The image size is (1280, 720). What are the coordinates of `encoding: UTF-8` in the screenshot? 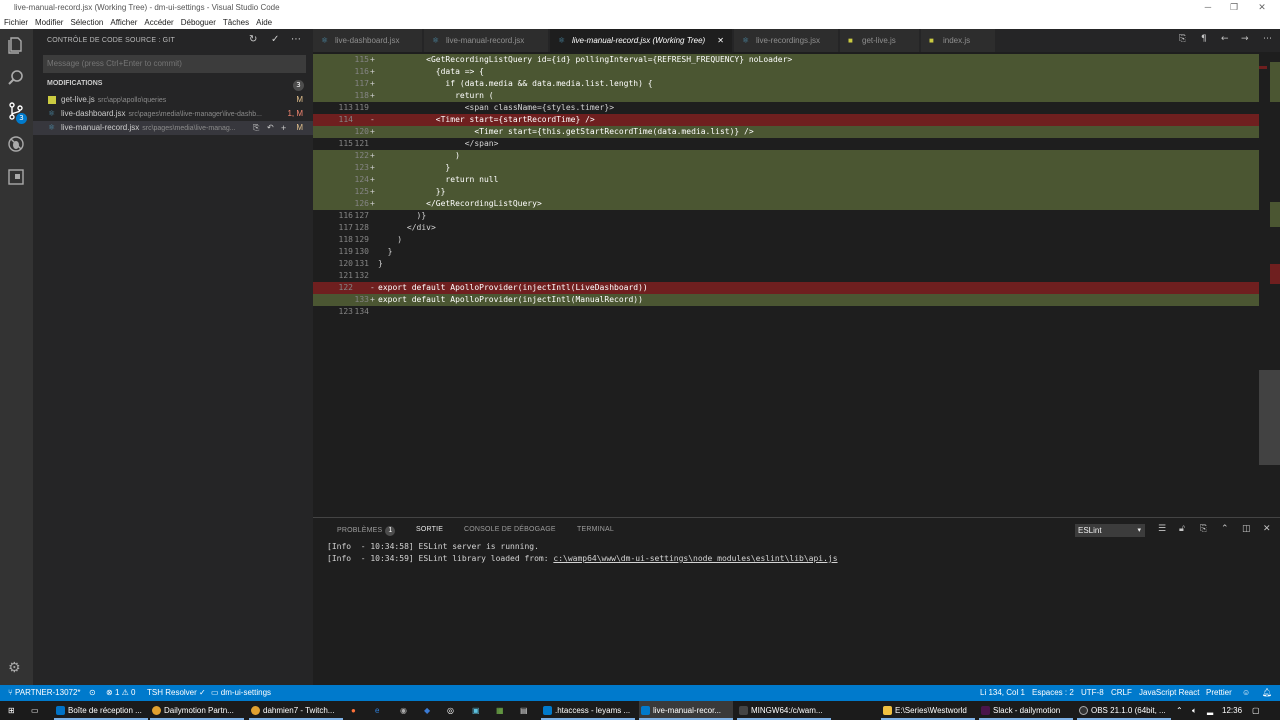 It's located at (1092, 693).